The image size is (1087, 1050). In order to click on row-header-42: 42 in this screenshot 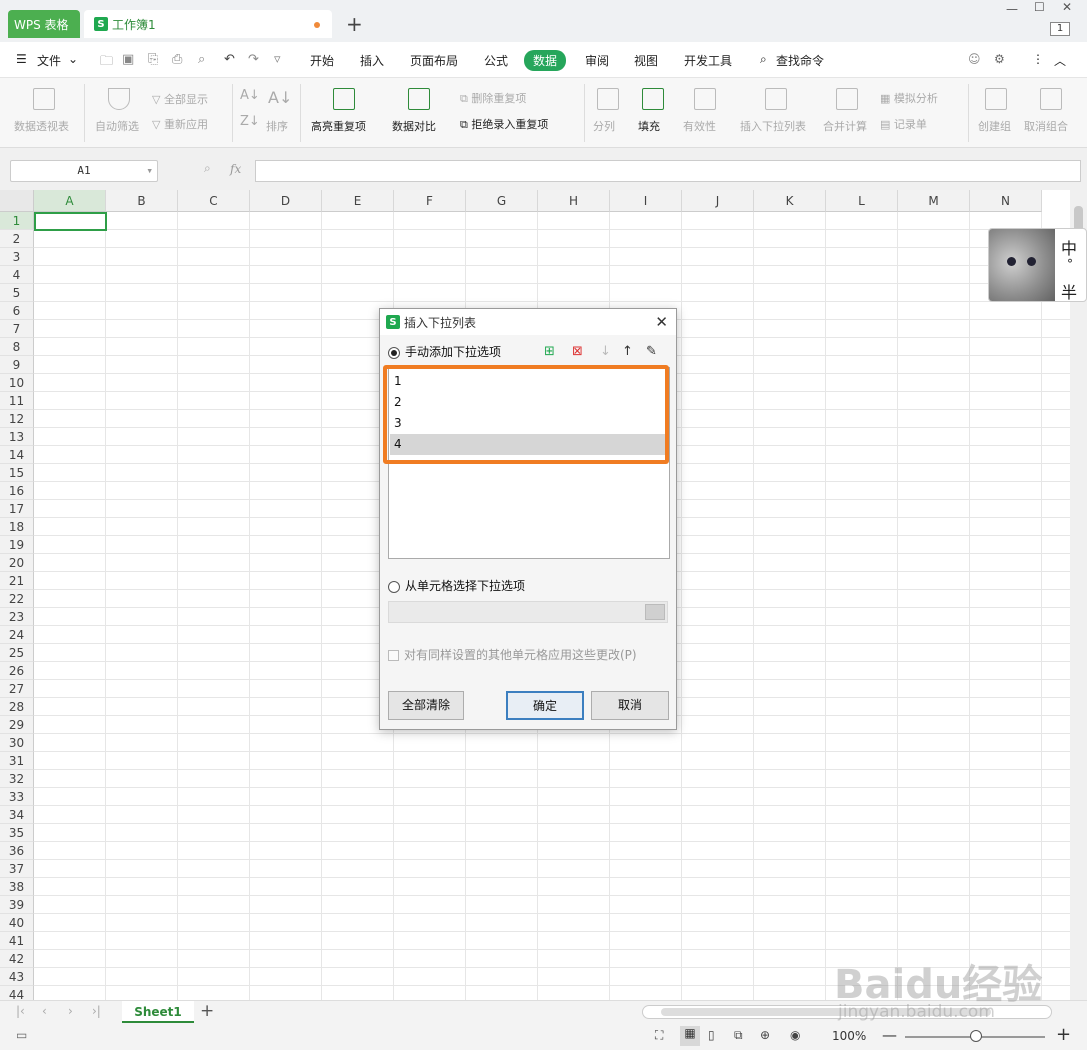, I will do `click(17, 959)`.